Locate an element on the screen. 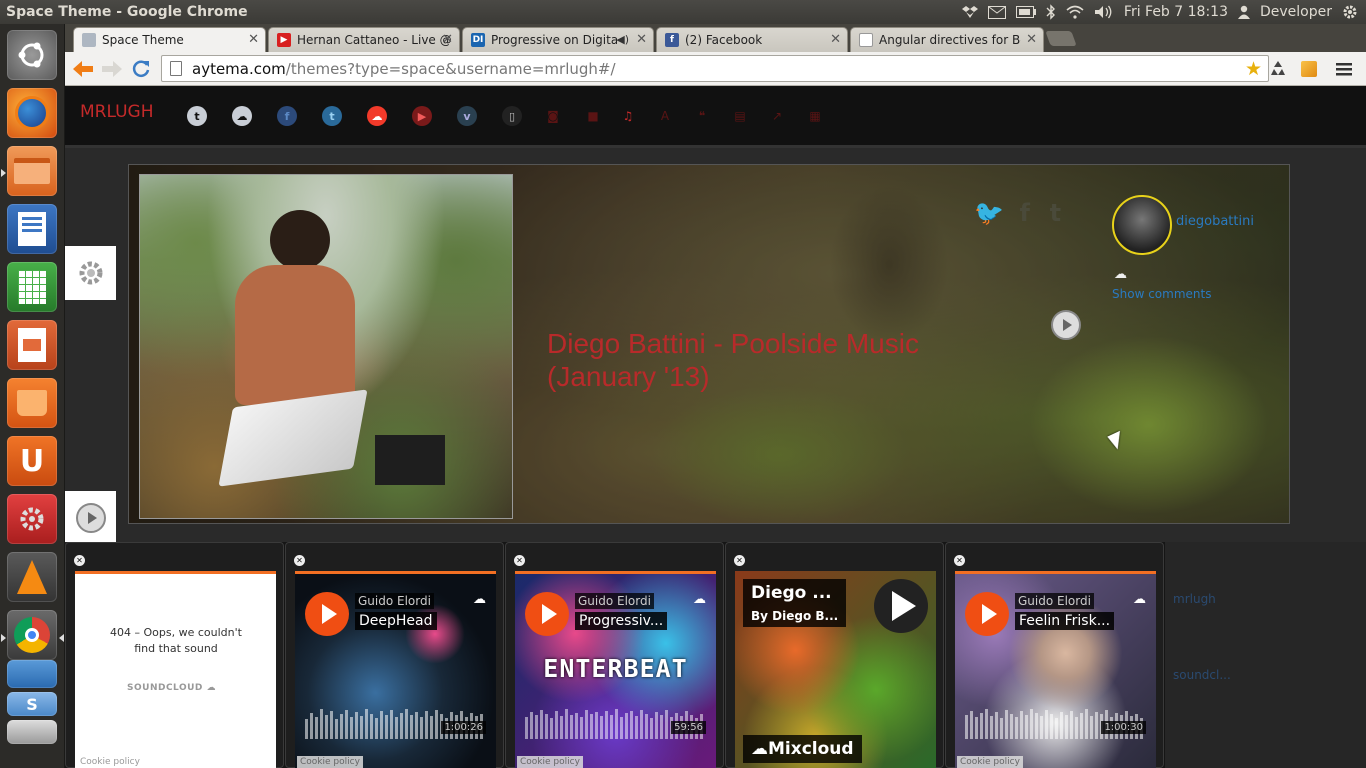 This screenshot has height=768, width=1366. tab-progressive: DI Progressive on Digitall ◀) ✕ is located at coordinates (558, 39).